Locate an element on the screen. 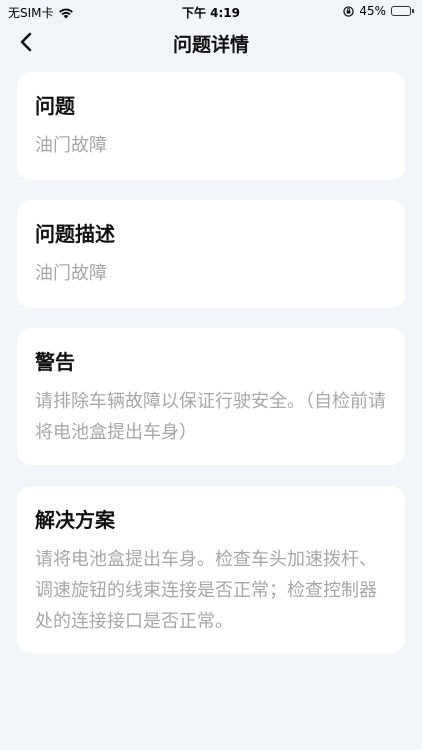 Image resolution: width=422 pixels, height=750 pixels. description-card: 问题描述 油门故障 is located at coordinates (211, 254).